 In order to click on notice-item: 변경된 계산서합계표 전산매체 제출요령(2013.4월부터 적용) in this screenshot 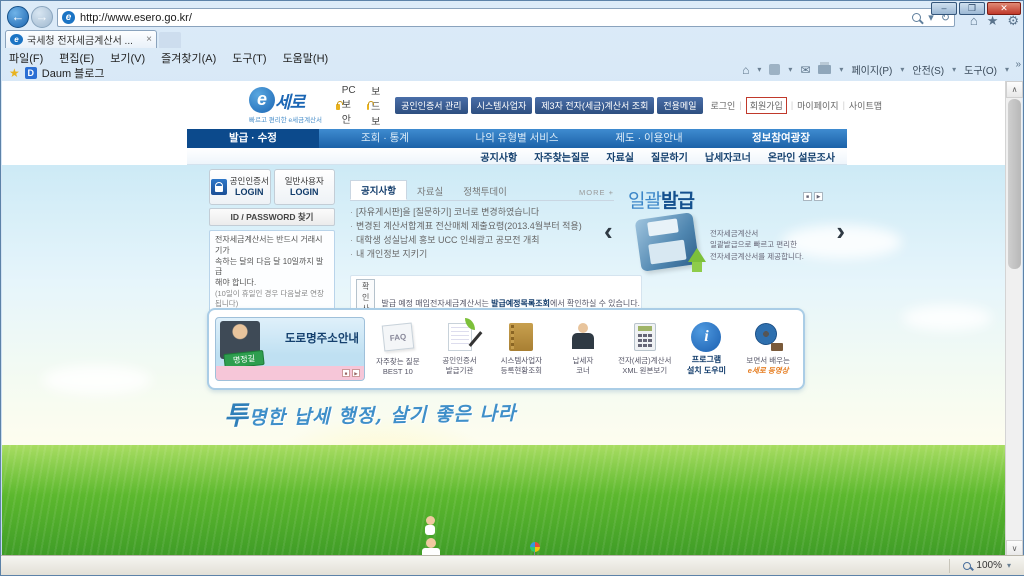, I will do `click(482, 227)`.